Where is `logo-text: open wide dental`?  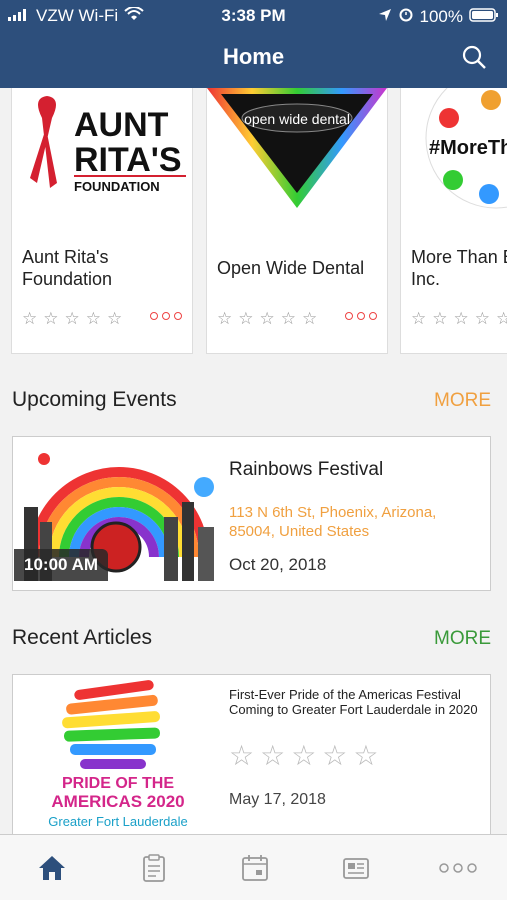 logo-text: open wide dental is located at coordinates (297, 119).